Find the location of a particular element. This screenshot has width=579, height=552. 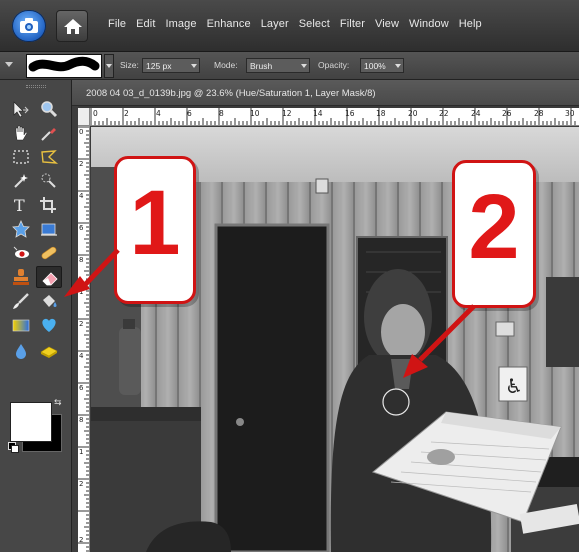

heart-shape-icon is located at coordinates (49, 325).